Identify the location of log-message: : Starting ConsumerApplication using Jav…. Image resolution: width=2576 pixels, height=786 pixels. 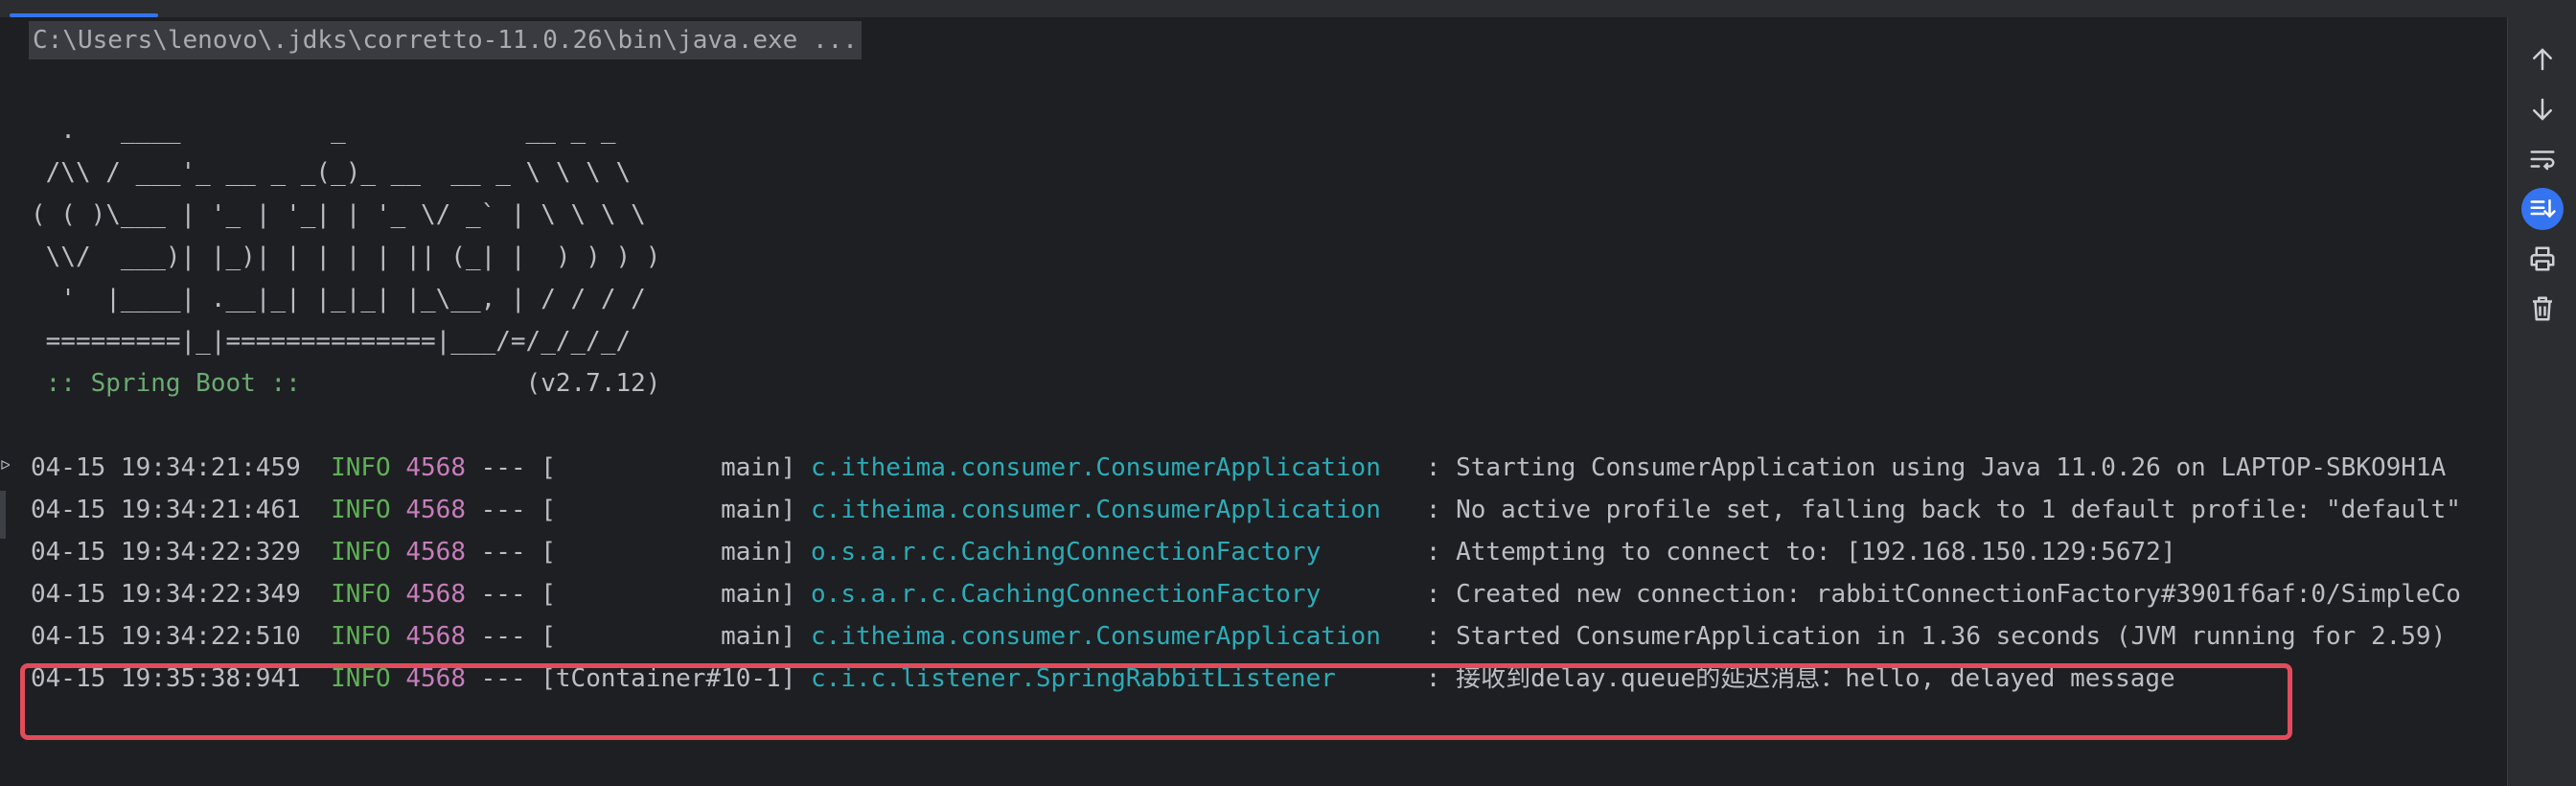
(1929, 467).